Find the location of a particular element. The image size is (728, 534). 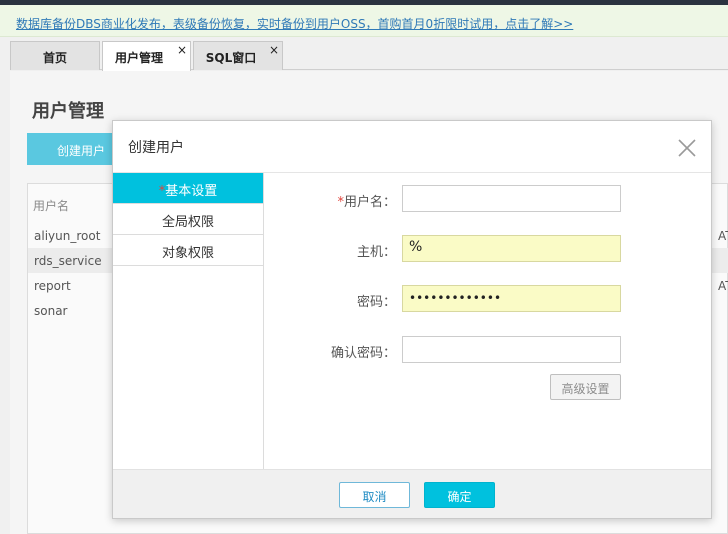

dialog-side-nav: *基本设置 全局权限 对象权限 is located at coordinates (188, 321).